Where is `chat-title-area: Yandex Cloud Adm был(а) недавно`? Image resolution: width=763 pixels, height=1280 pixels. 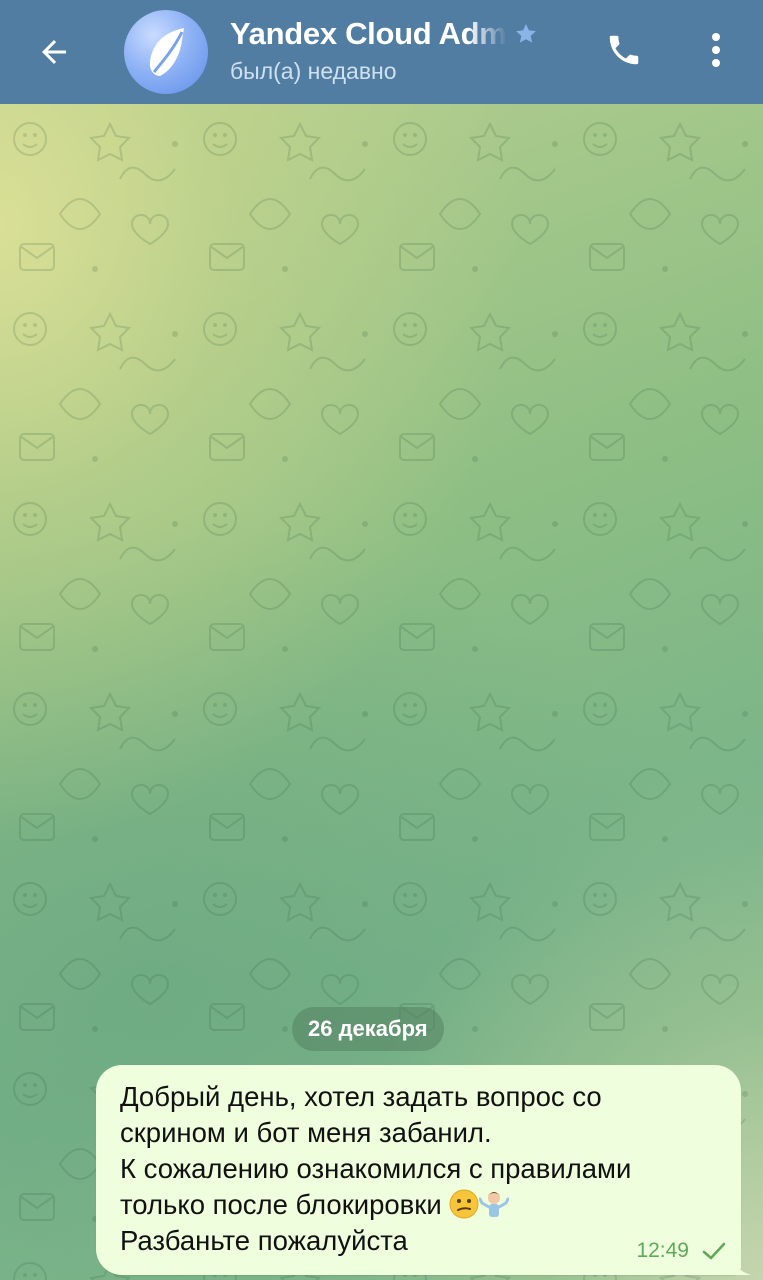 chat-title-area: Yandex Cloud Adm был(а) недавно is located at coordinates (395, 49).